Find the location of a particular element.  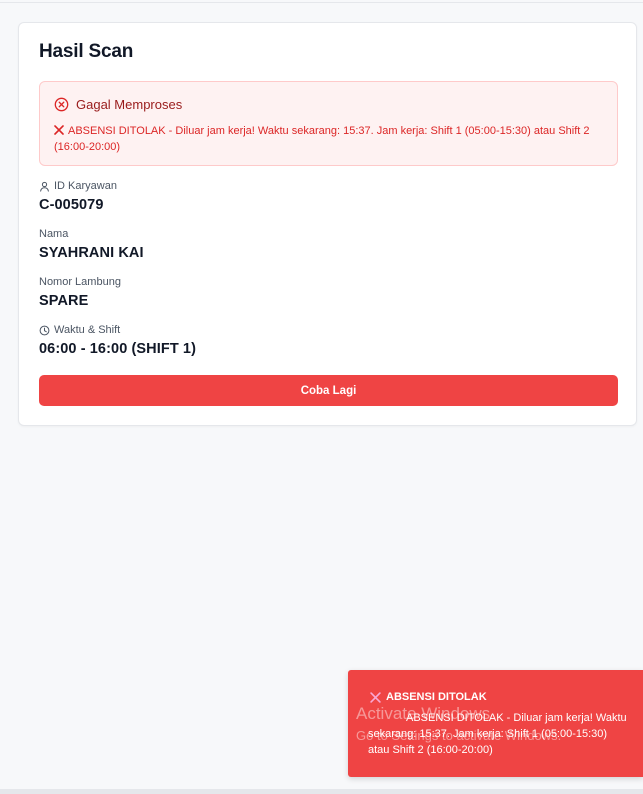

field-employee-id: ID Karyawan C-005079 is located at coordinates (78, 196).